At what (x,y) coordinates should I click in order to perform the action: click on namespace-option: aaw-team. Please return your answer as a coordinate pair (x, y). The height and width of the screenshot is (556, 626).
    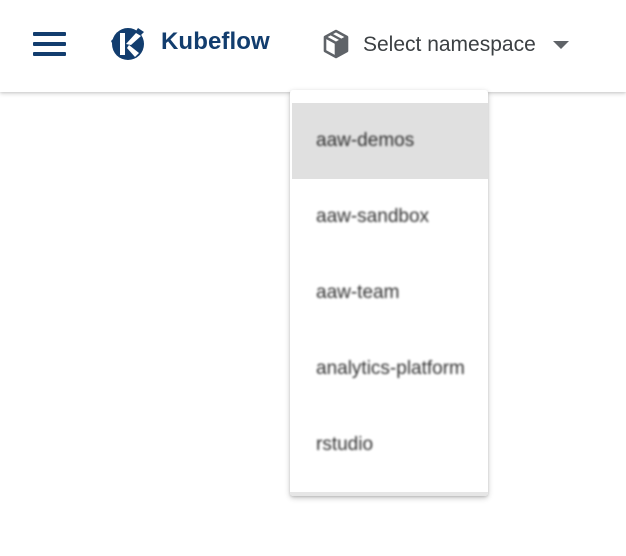
    Looking at the image, I should click on (390, 293).